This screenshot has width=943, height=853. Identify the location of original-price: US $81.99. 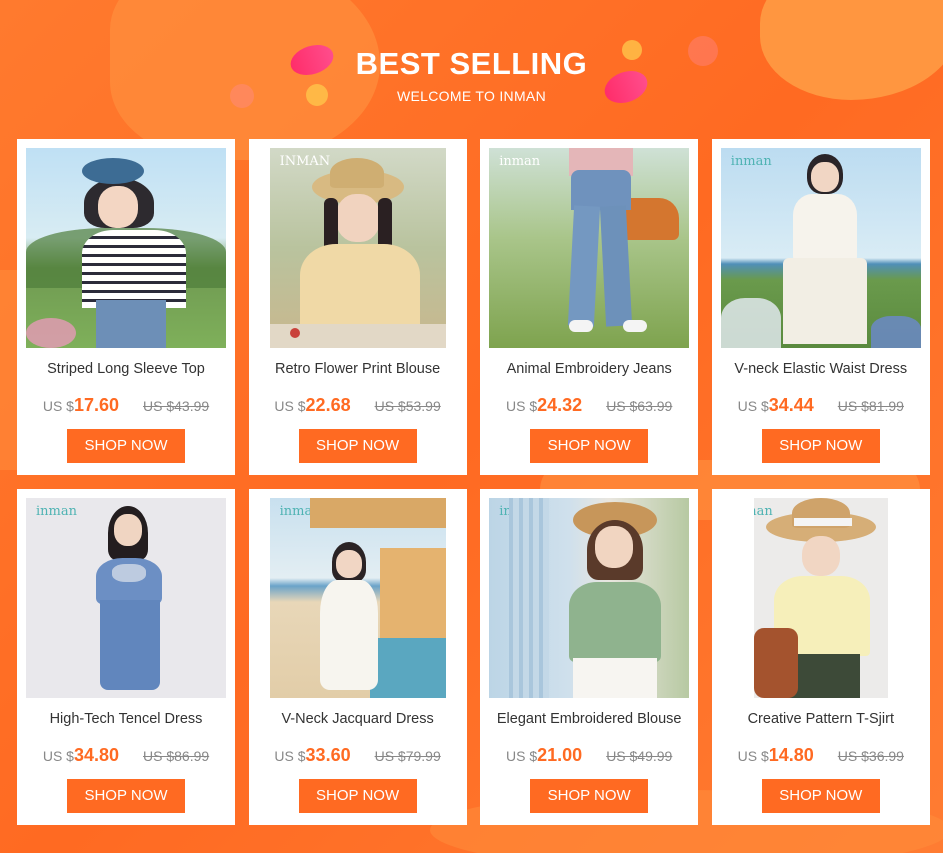
(870, 406).